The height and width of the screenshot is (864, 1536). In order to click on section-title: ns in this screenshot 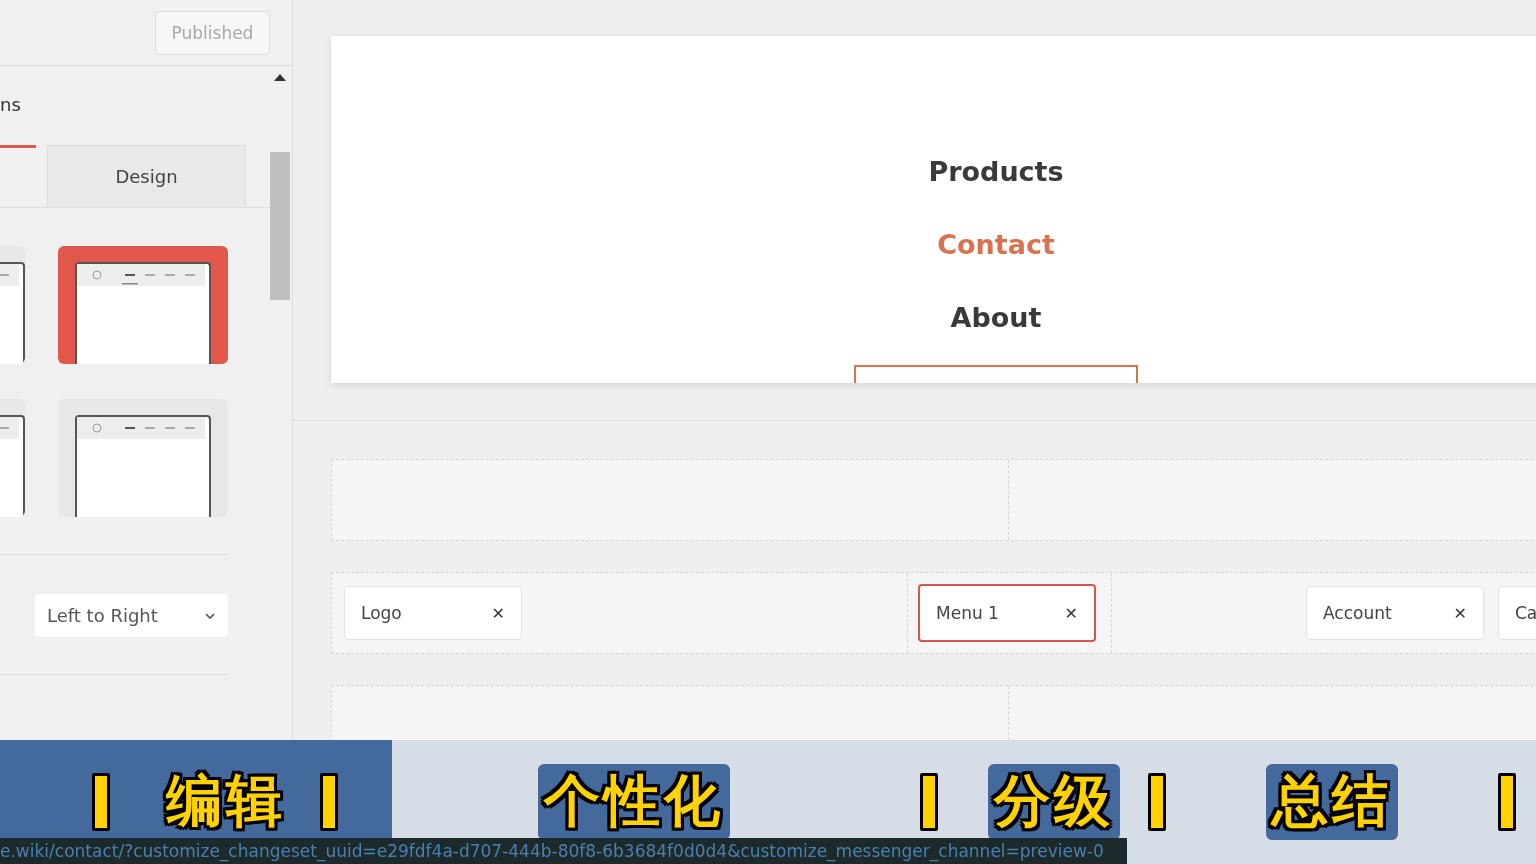, I will do `click(10, 105)`.